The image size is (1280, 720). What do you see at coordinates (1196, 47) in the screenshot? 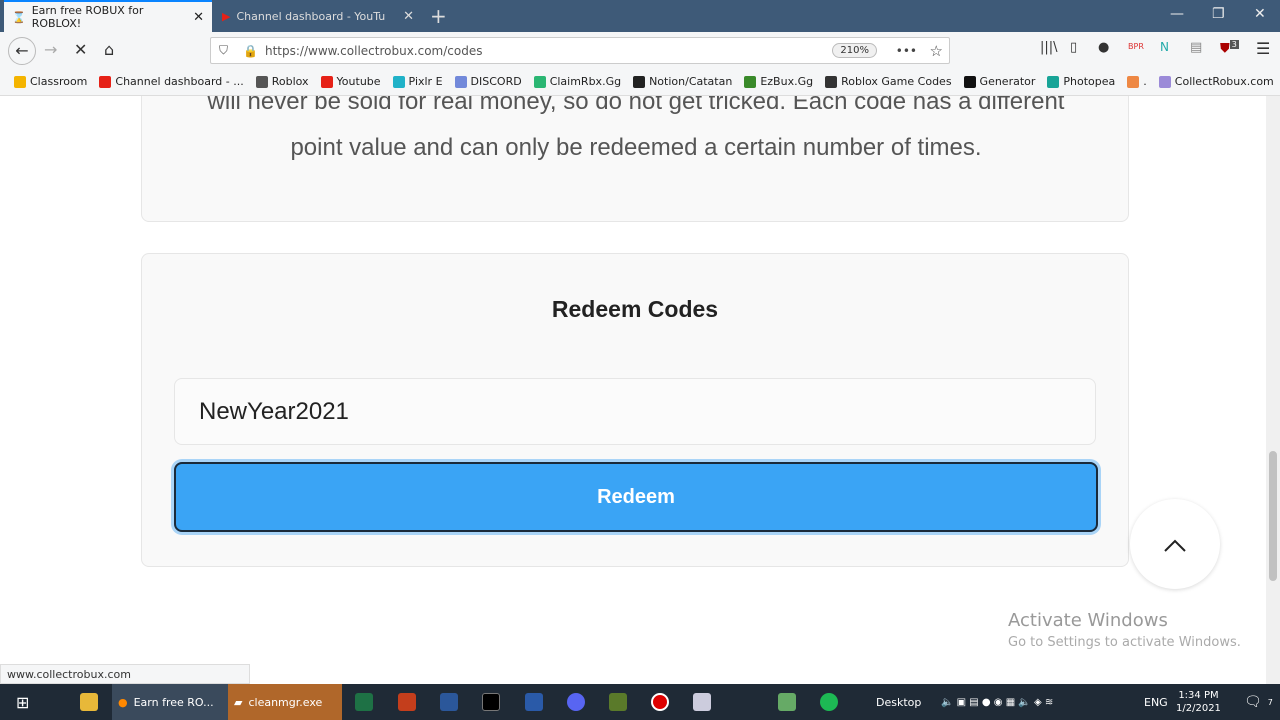
I see `reader-icon: ▤` at bounding box center [1196, 47].